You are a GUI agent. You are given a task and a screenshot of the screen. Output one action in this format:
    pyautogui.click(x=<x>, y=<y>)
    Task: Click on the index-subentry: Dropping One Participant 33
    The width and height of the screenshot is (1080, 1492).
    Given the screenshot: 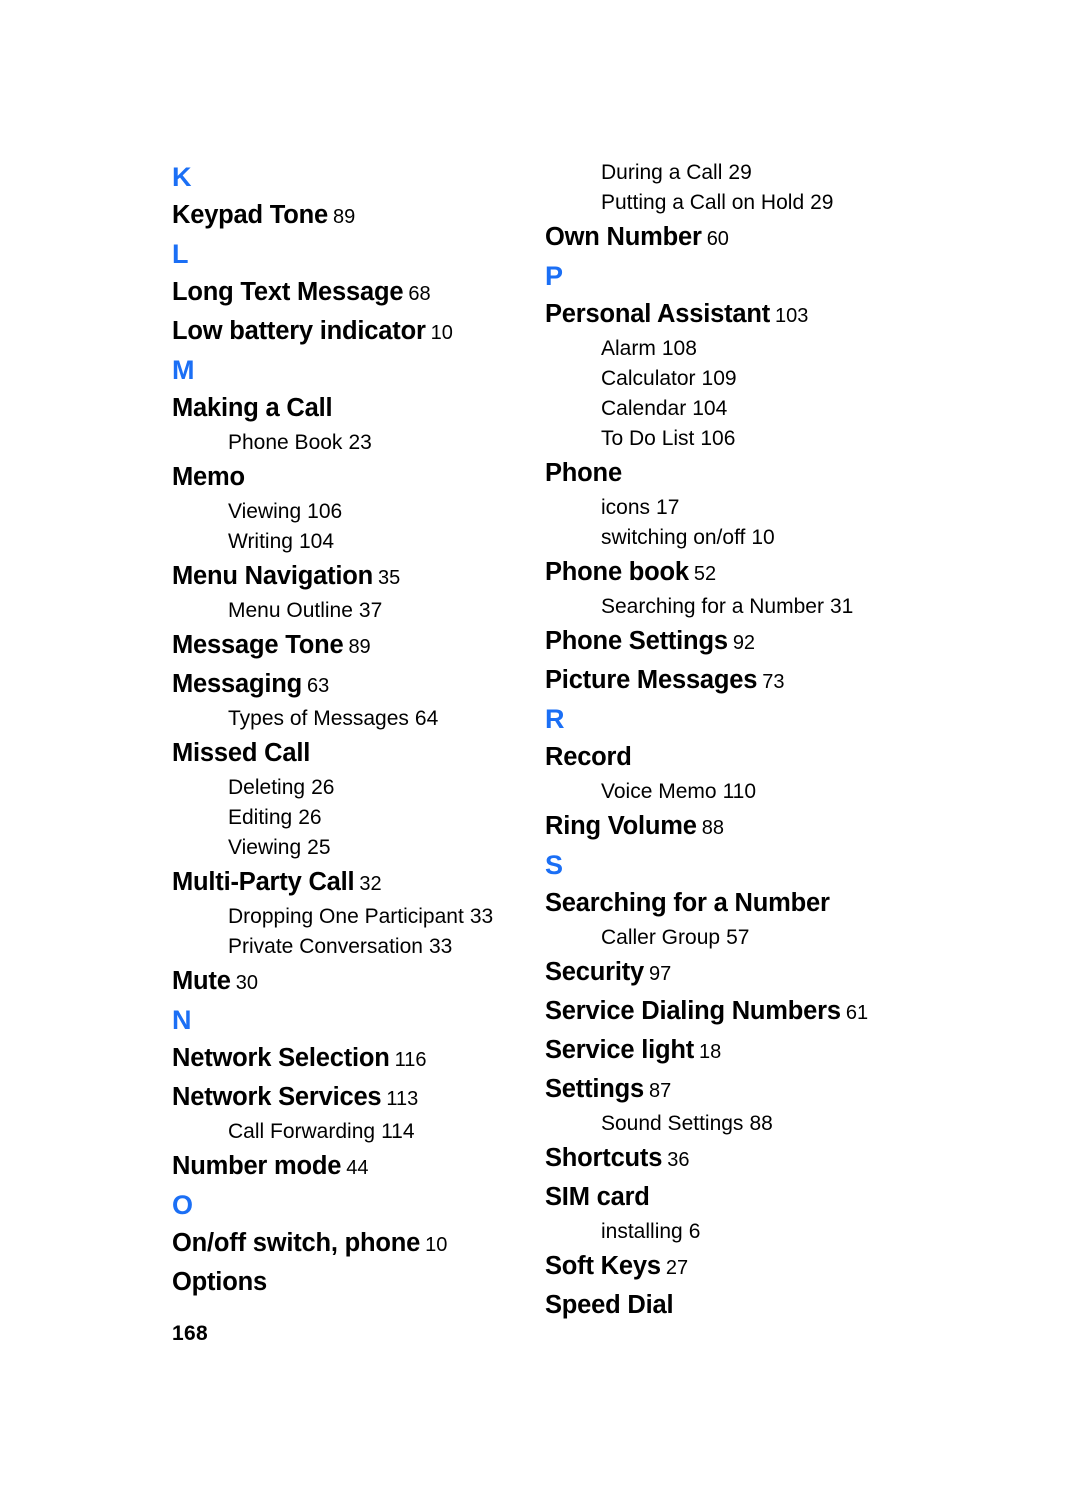 What is the action you would take?
    pyautogui.click(x=375, y=917)
    